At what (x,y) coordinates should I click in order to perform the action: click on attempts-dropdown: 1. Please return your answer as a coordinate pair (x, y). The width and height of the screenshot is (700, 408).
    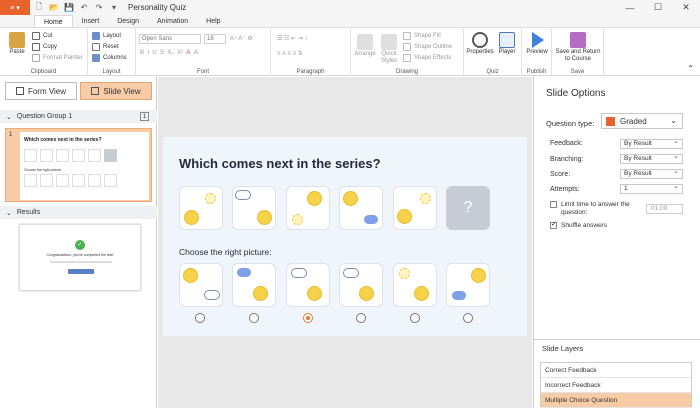
    Looking at the image, I should click on (651, 188).